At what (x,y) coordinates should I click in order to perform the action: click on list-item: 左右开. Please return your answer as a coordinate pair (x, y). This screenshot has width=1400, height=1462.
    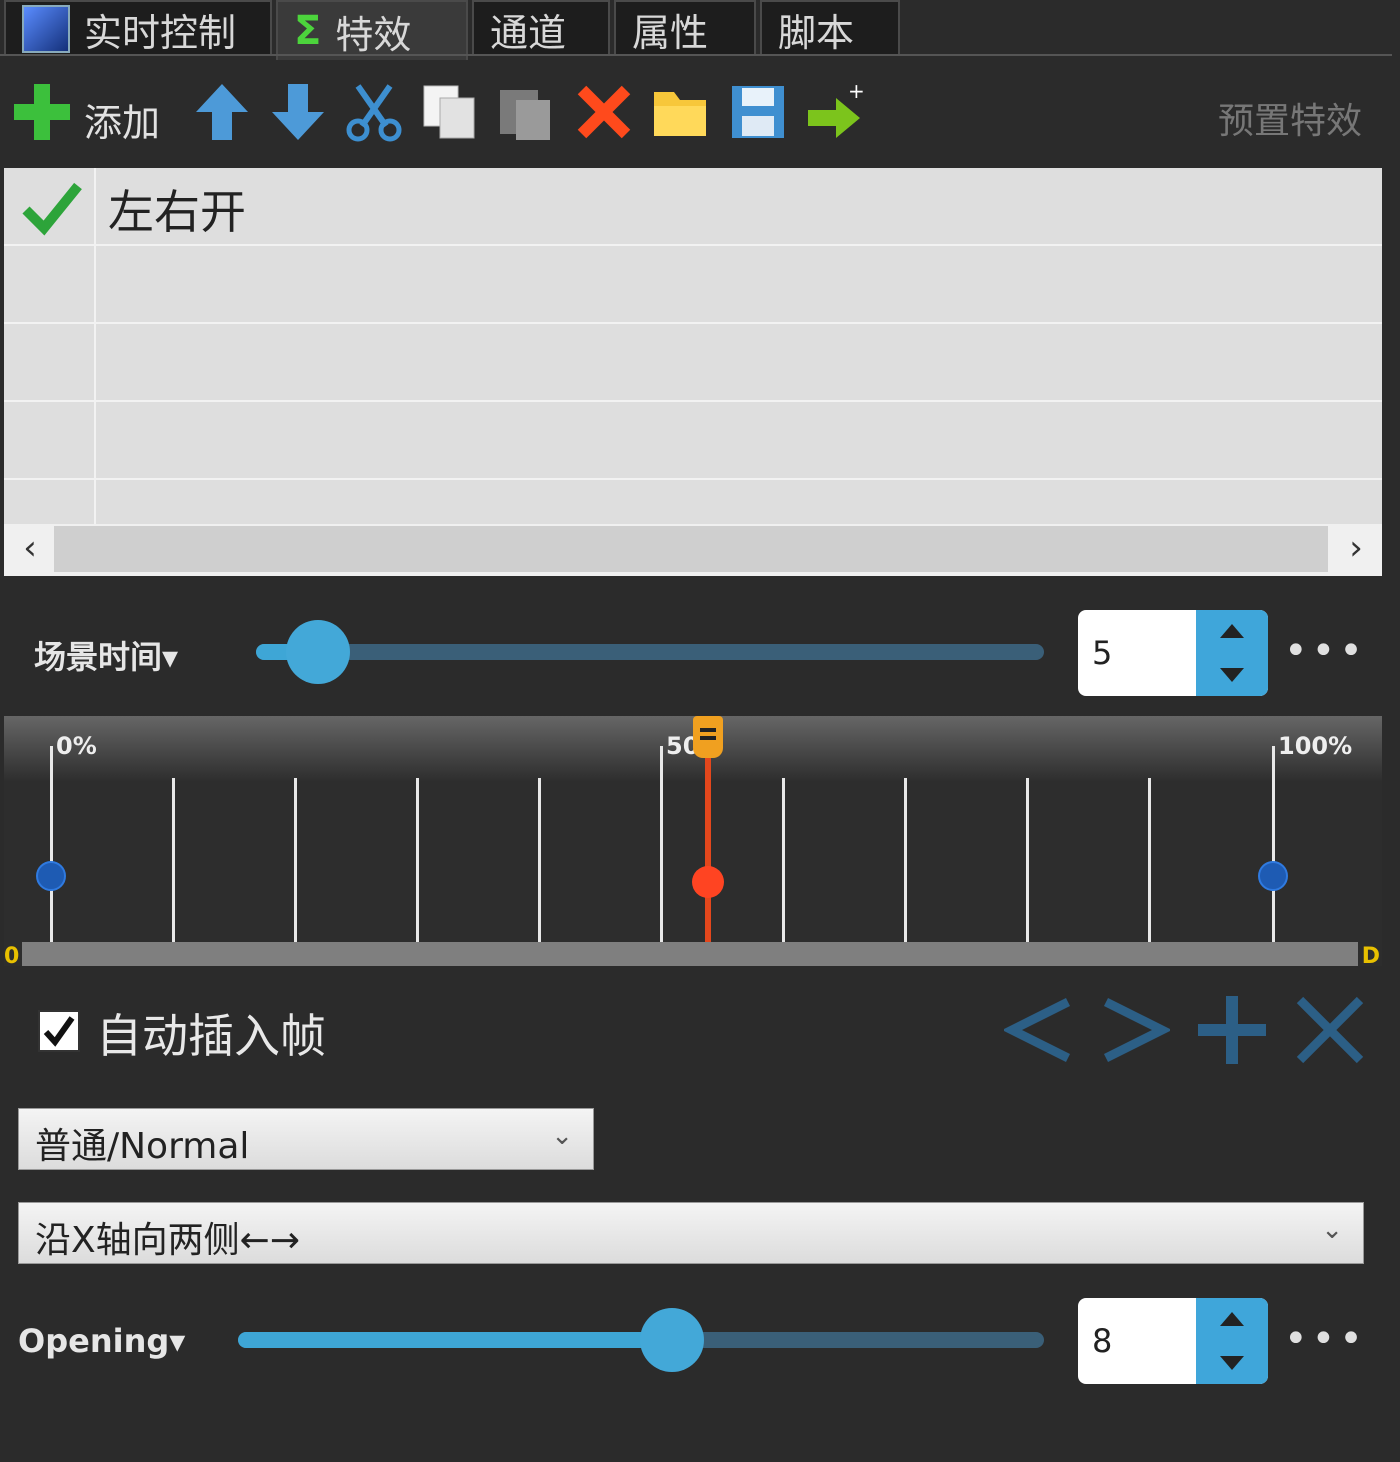
    Looking at the image, I should click on (693, 207).